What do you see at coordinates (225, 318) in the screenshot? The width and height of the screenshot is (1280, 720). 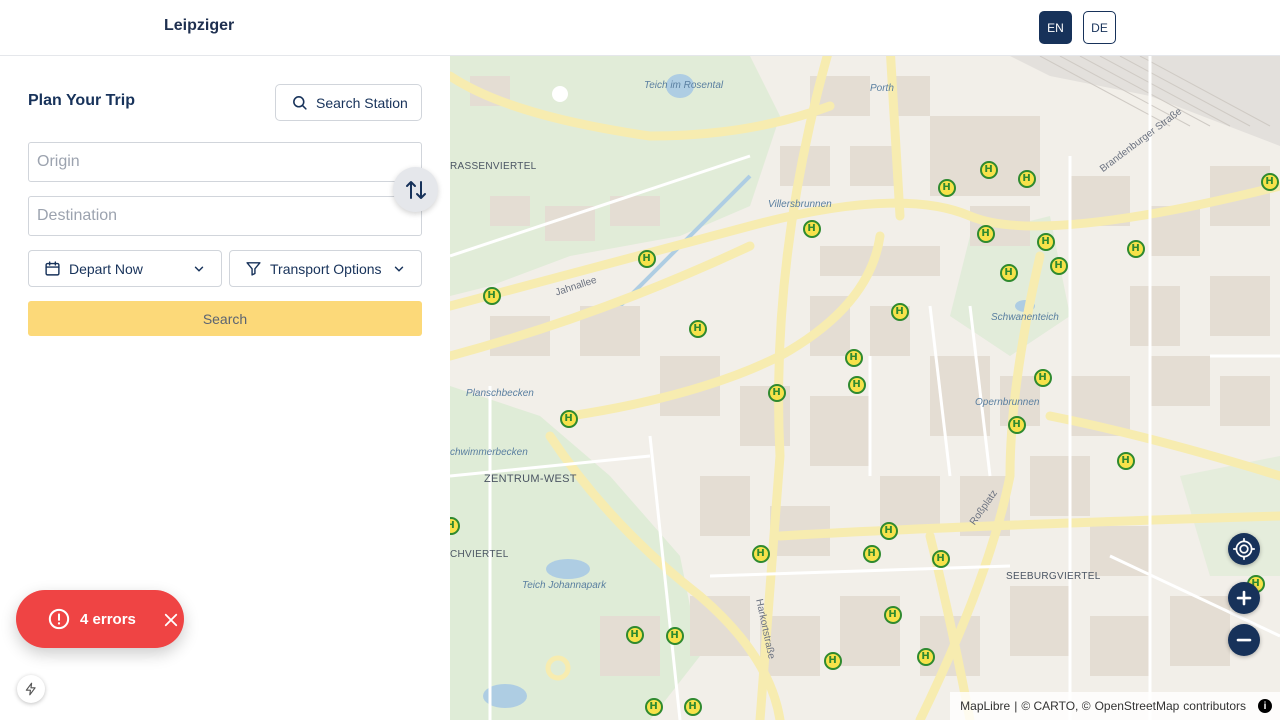 I see `search-button: Search` at bounding box center [225, 318].